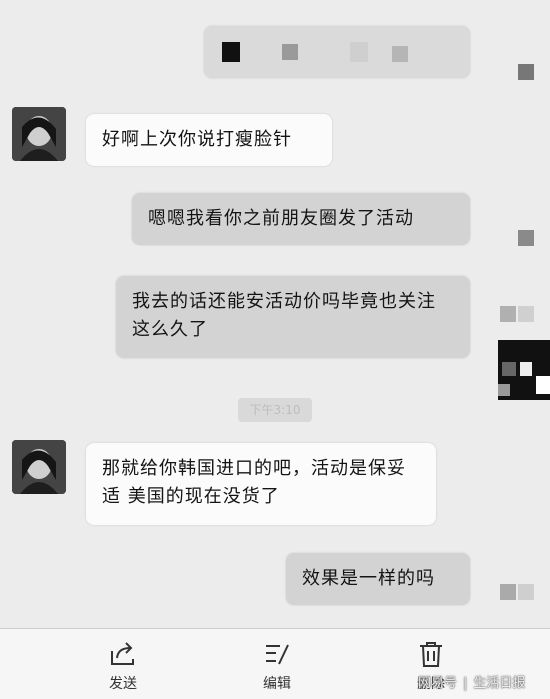 The width and height of the screenshot is (550, 699). I want to click on message-bubble: 好啊上次你说打瘦脸针, so click(209, 140).